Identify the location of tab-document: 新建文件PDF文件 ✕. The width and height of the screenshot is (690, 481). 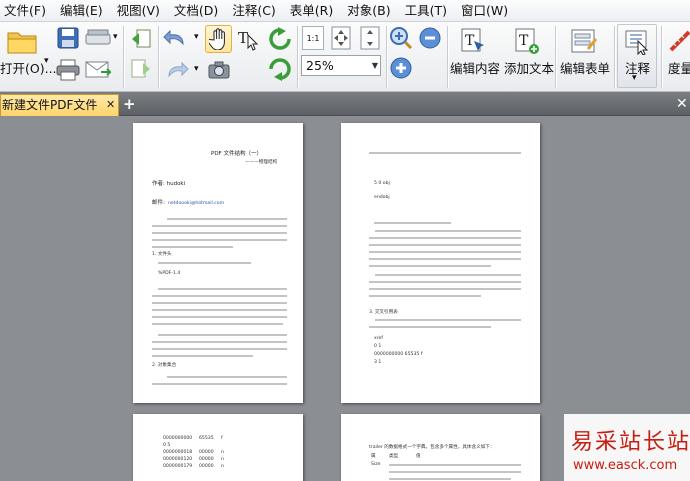
(59, 105).